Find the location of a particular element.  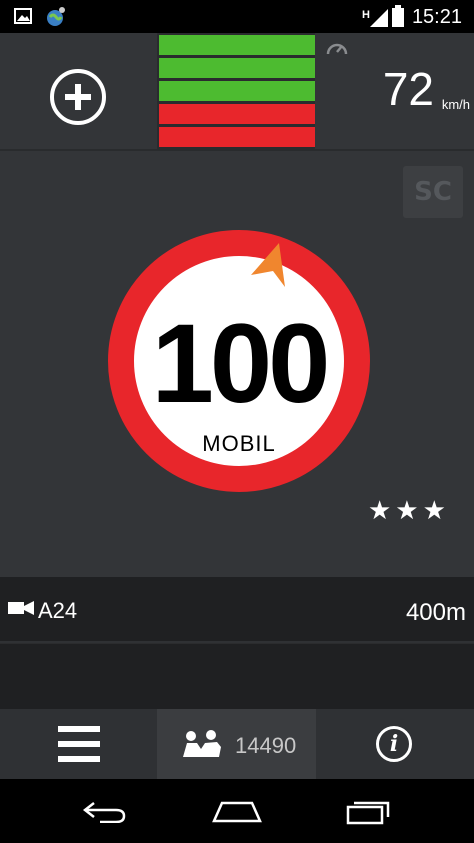

community-reports-button: 14490 is located at coordinates (236, 744).